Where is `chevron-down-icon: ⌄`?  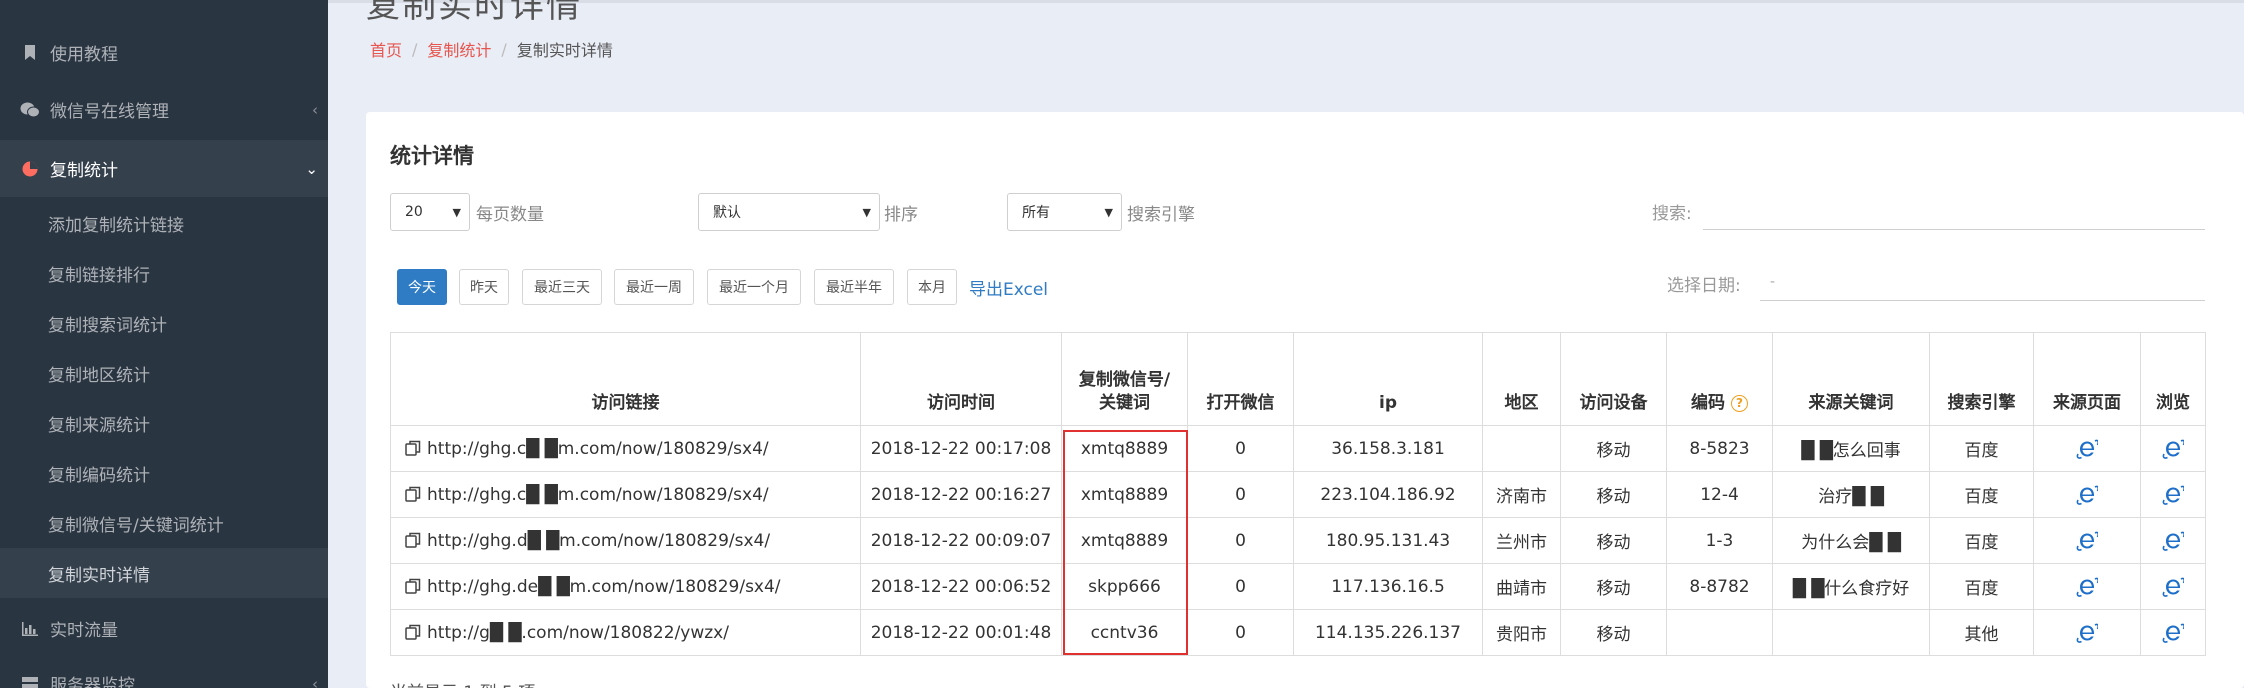
chevron-down-icon: ⌄ is located at coordinates (311, 168).